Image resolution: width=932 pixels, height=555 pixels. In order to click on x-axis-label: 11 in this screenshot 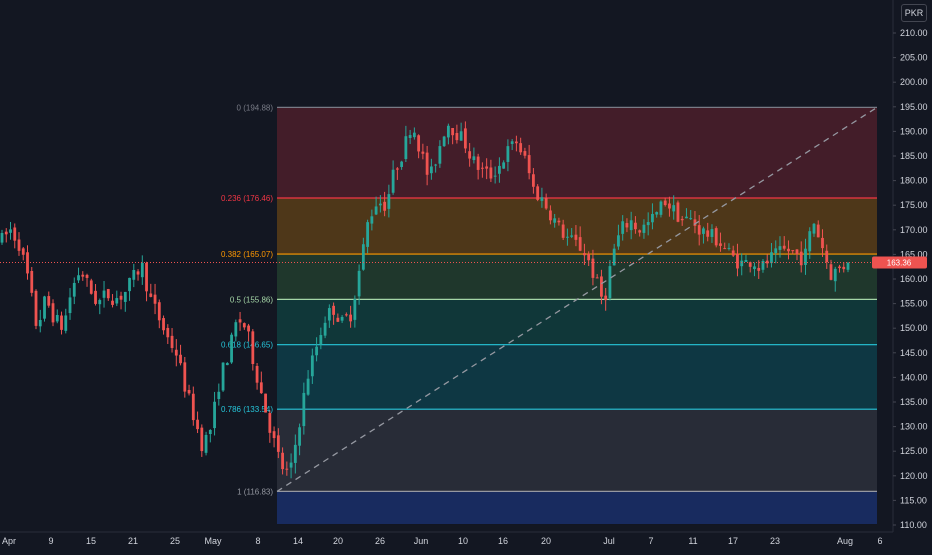, I will do `click(692, 541)`.